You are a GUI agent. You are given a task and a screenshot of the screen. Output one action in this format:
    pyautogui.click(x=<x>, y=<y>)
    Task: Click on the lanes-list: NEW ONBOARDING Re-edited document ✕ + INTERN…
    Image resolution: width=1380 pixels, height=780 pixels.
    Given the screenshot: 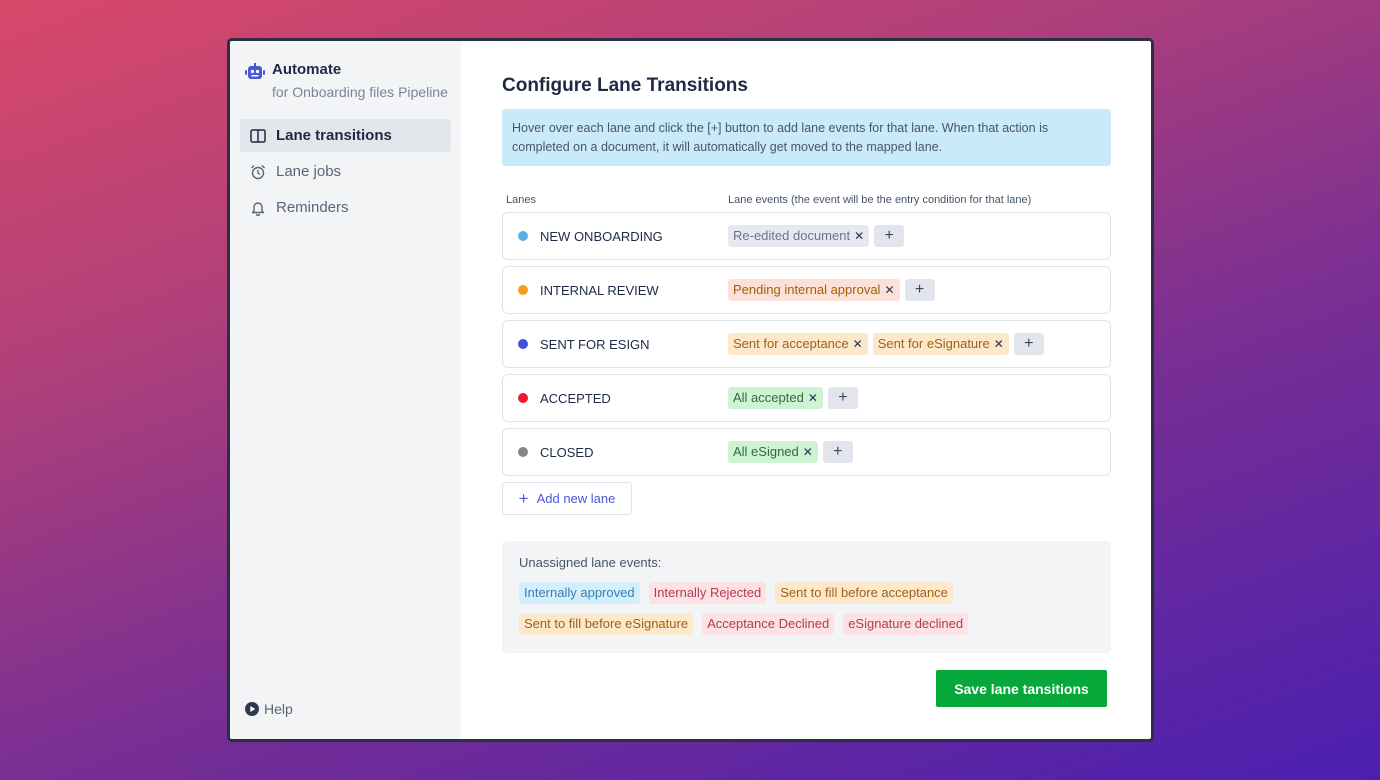 What is the action you would take?
    pyautogui.click(x=806, y=344)
    